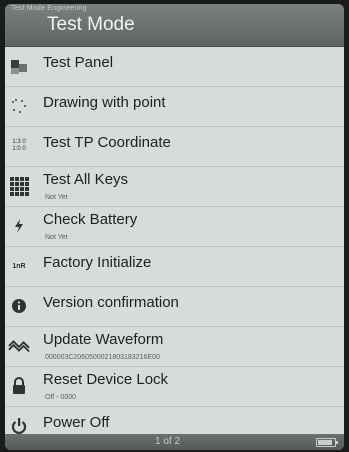 The height and width of the screenshot is (452, 349). What do you see at coordinates (103, 339) in the screenshot?
I see `menu-label: Update Waveform` at bounding box center [103, 339].